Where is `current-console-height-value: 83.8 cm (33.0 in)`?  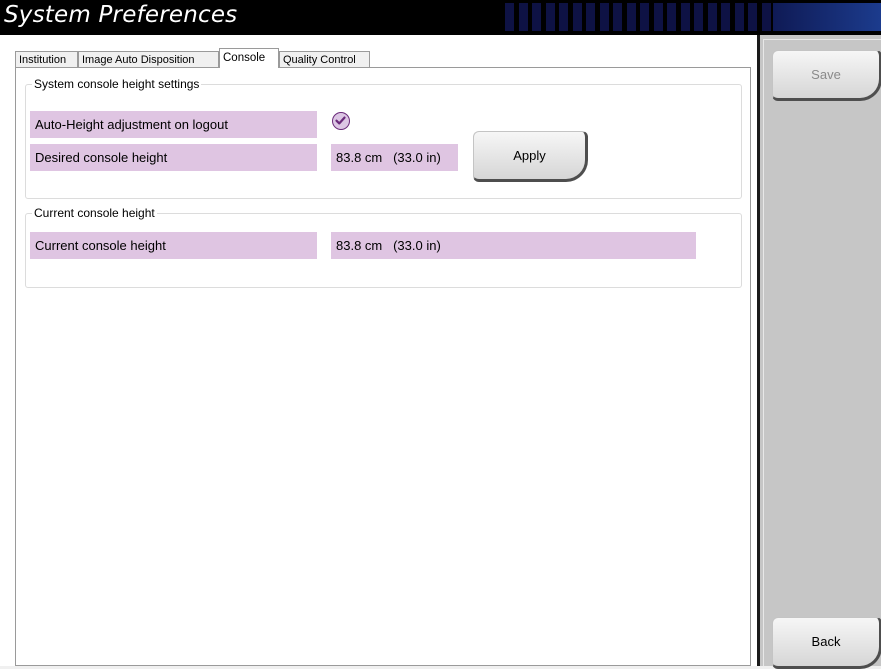
current-console-height-value: 83.8 cm (33.0 in) is located at coordinates (513, 245).